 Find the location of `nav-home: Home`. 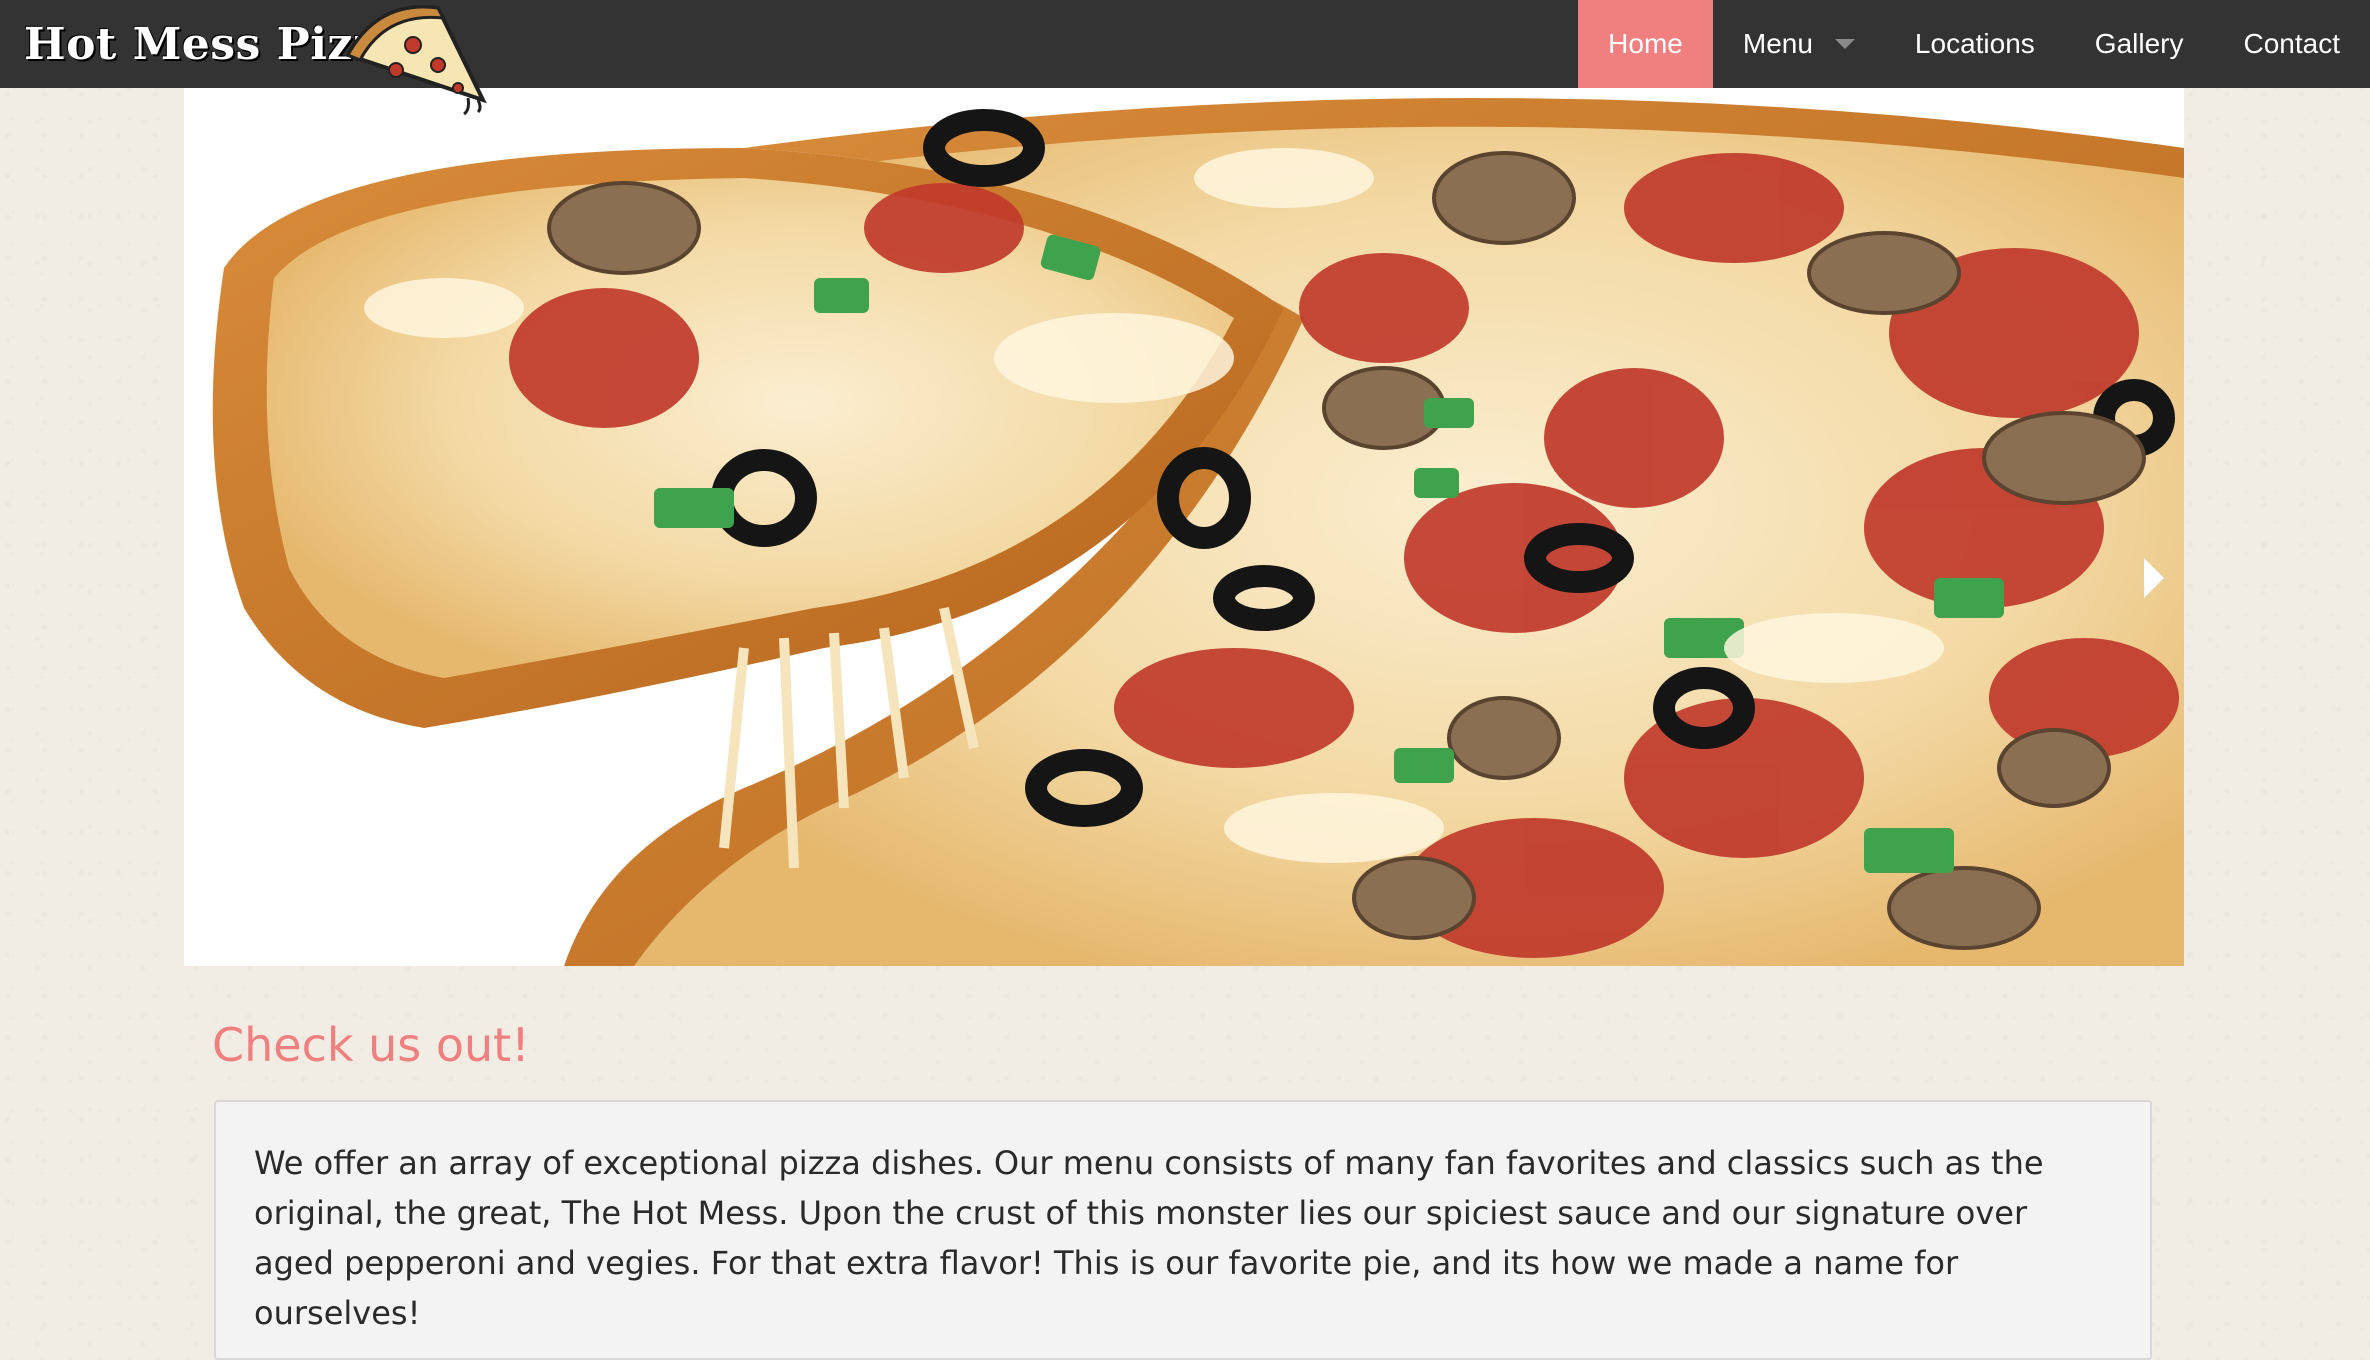

nav-home: Home is located at coordinates (1645, 44).